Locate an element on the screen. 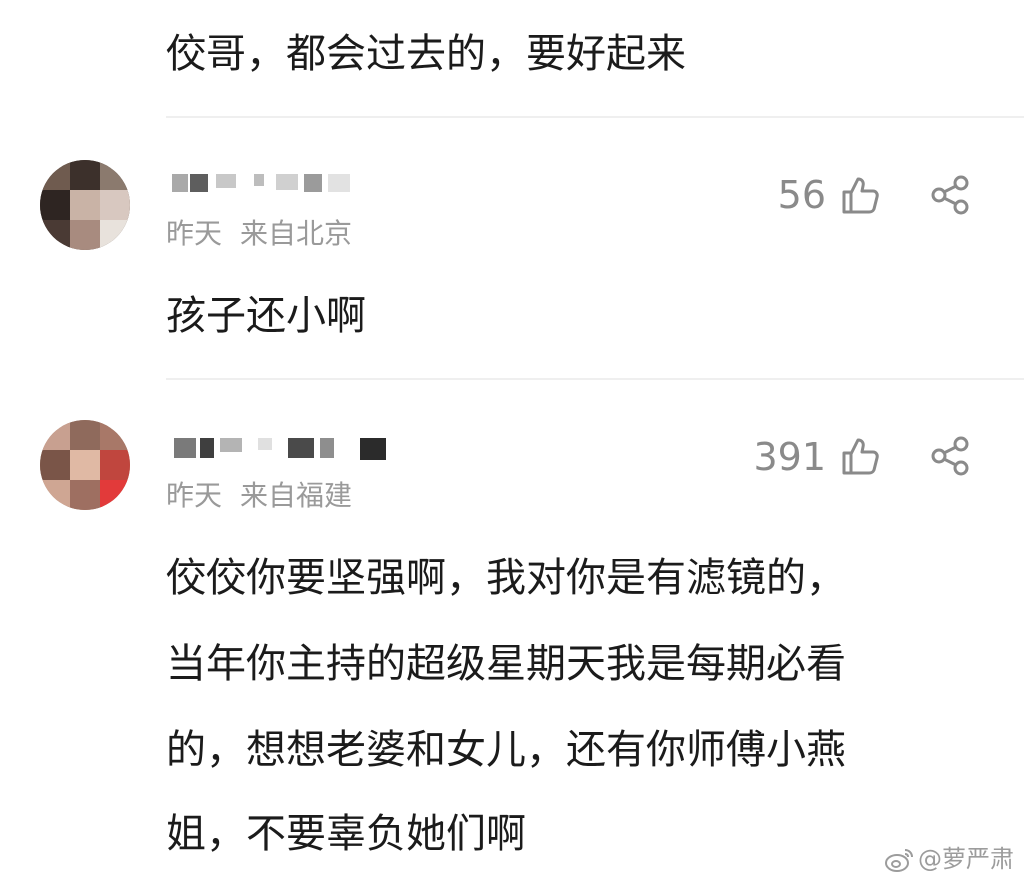  watermark: @萝严肃 is located at coordinates (949, 859).